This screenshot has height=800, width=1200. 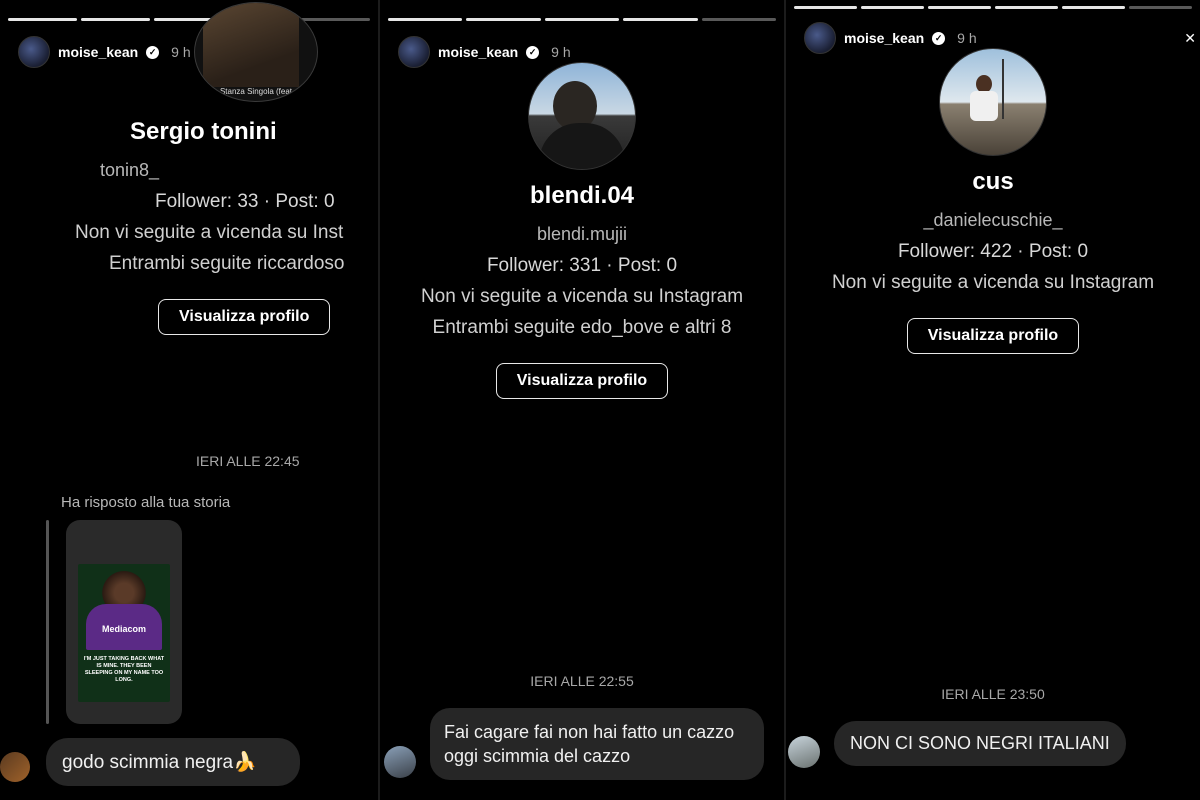 What do you see at coordinates (993, 694) in the screenshot?
I see `message-timestamp: IERI ALLE 23:50` at bounding box center [993, 694].